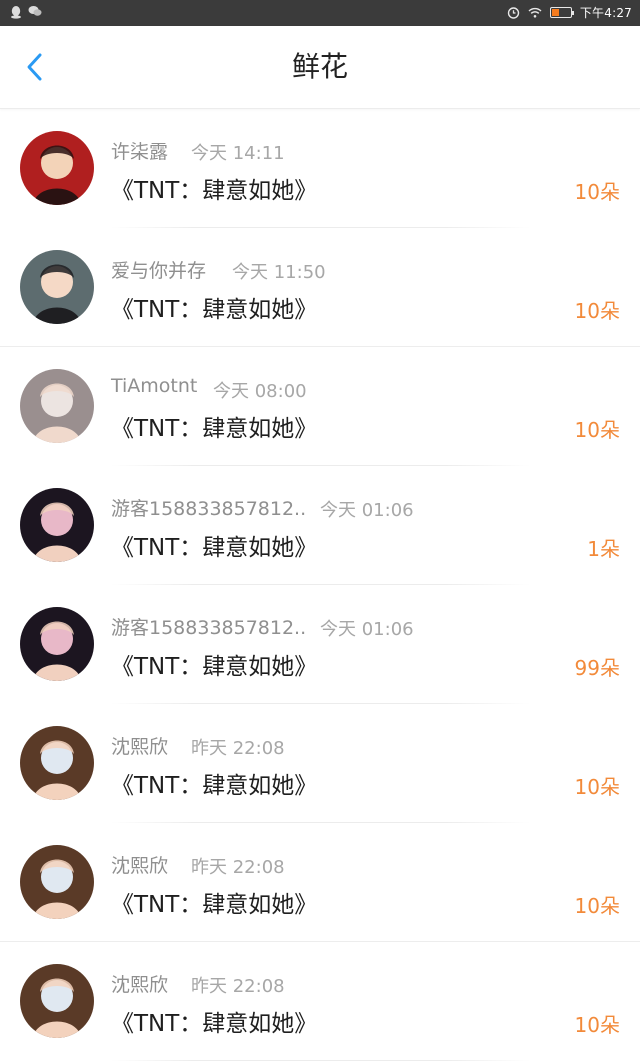 This screenshot has height=1061, width=640. Describe the element at coordinates (597, 668) in the screenshot. I see `flower-count: 99朵` at that location.